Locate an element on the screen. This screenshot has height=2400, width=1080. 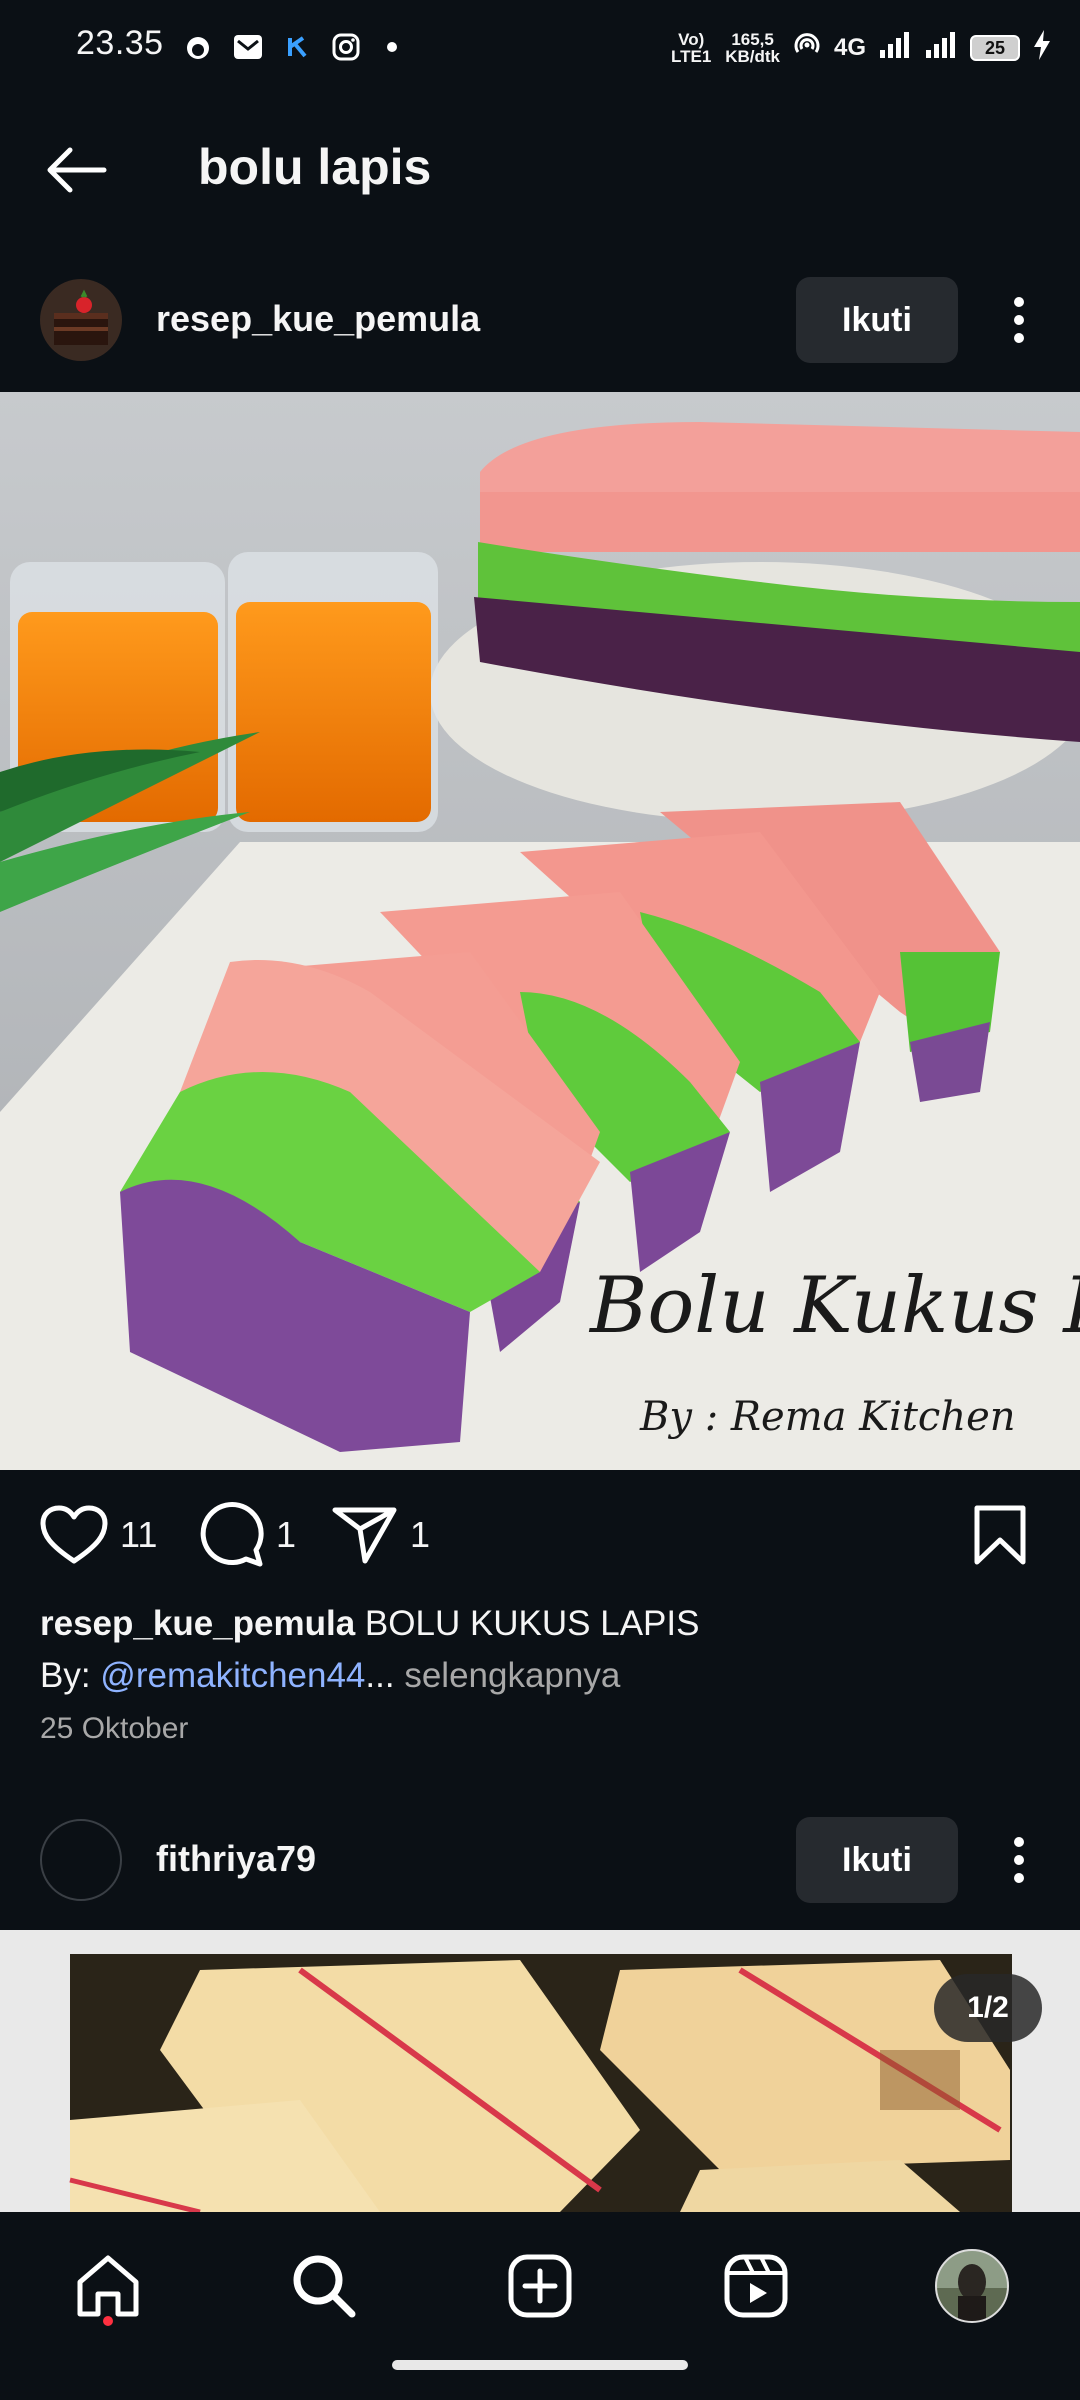
charging-icon is located at coordinates (1042, 48).